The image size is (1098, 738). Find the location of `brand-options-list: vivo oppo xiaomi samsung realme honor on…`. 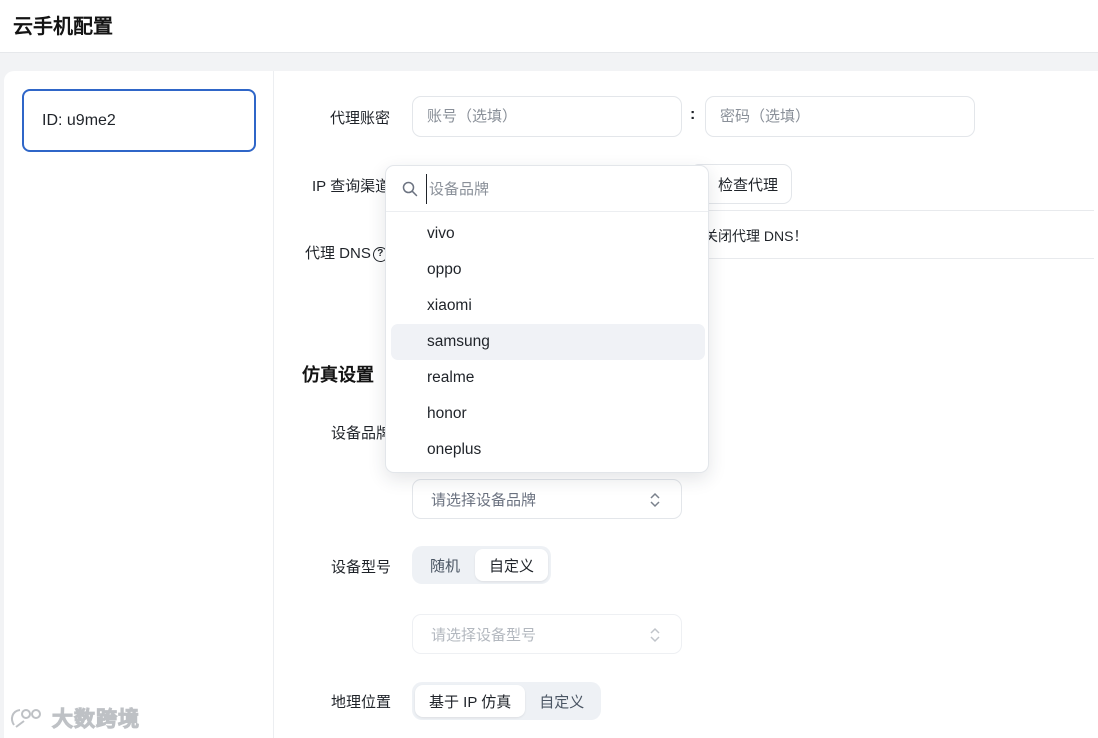

brand-options-list: vivo oppo xiaomi samsung realme honor on… is located at coordinates (548, 342).